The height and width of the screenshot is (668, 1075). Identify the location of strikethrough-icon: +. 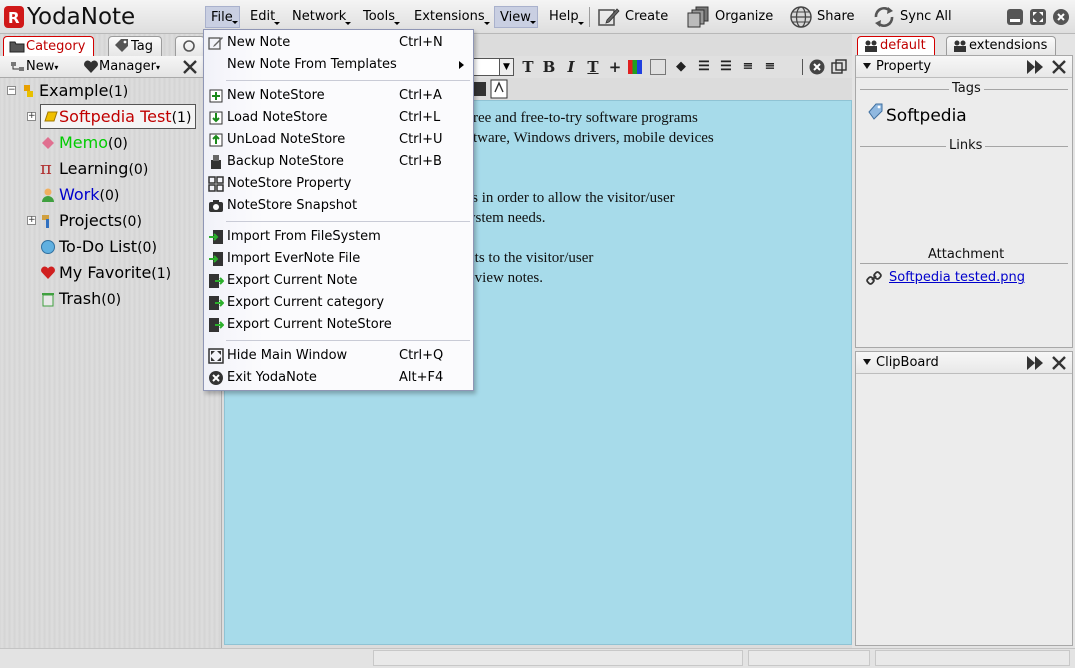
(615, 67).